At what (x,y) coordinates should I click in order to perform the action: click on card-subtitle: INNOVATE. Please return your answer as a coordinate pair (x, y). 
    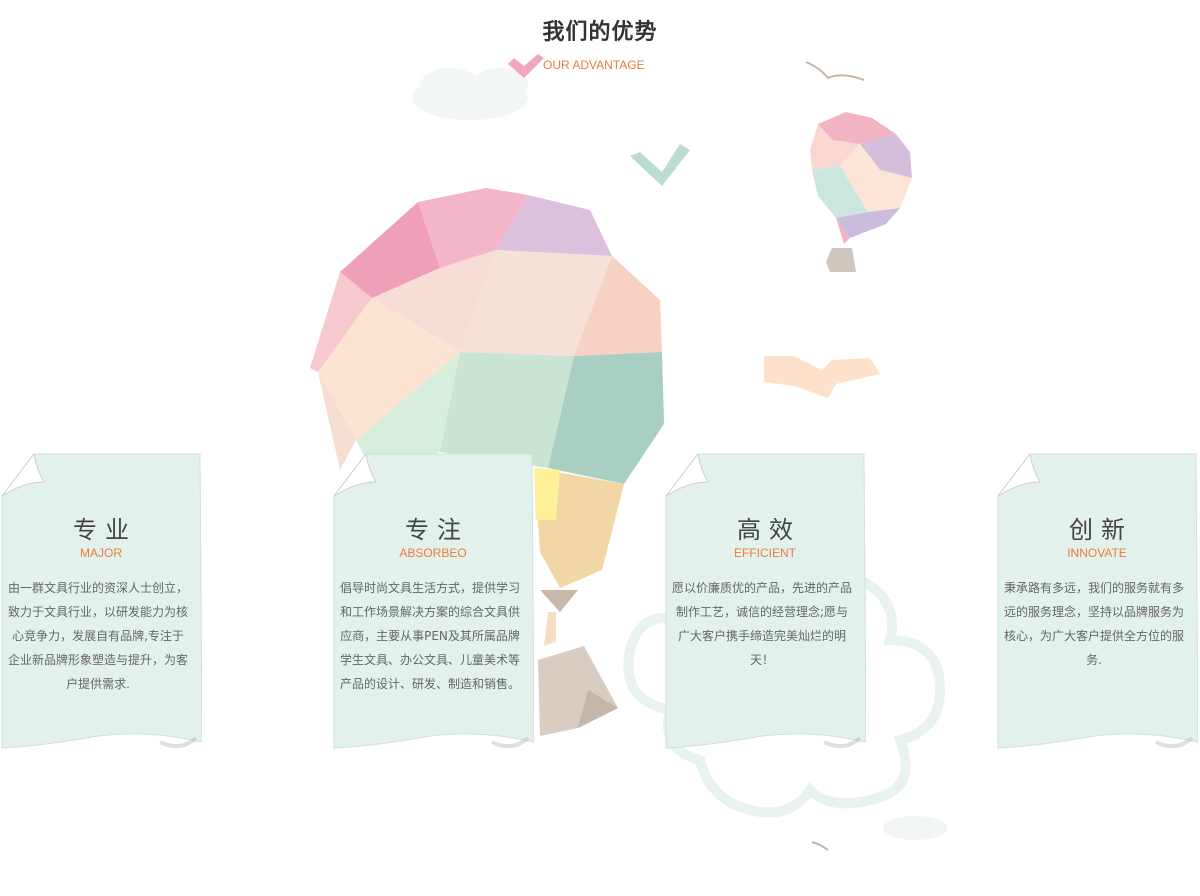
    Looking at the image, I should click on (1097, 553).